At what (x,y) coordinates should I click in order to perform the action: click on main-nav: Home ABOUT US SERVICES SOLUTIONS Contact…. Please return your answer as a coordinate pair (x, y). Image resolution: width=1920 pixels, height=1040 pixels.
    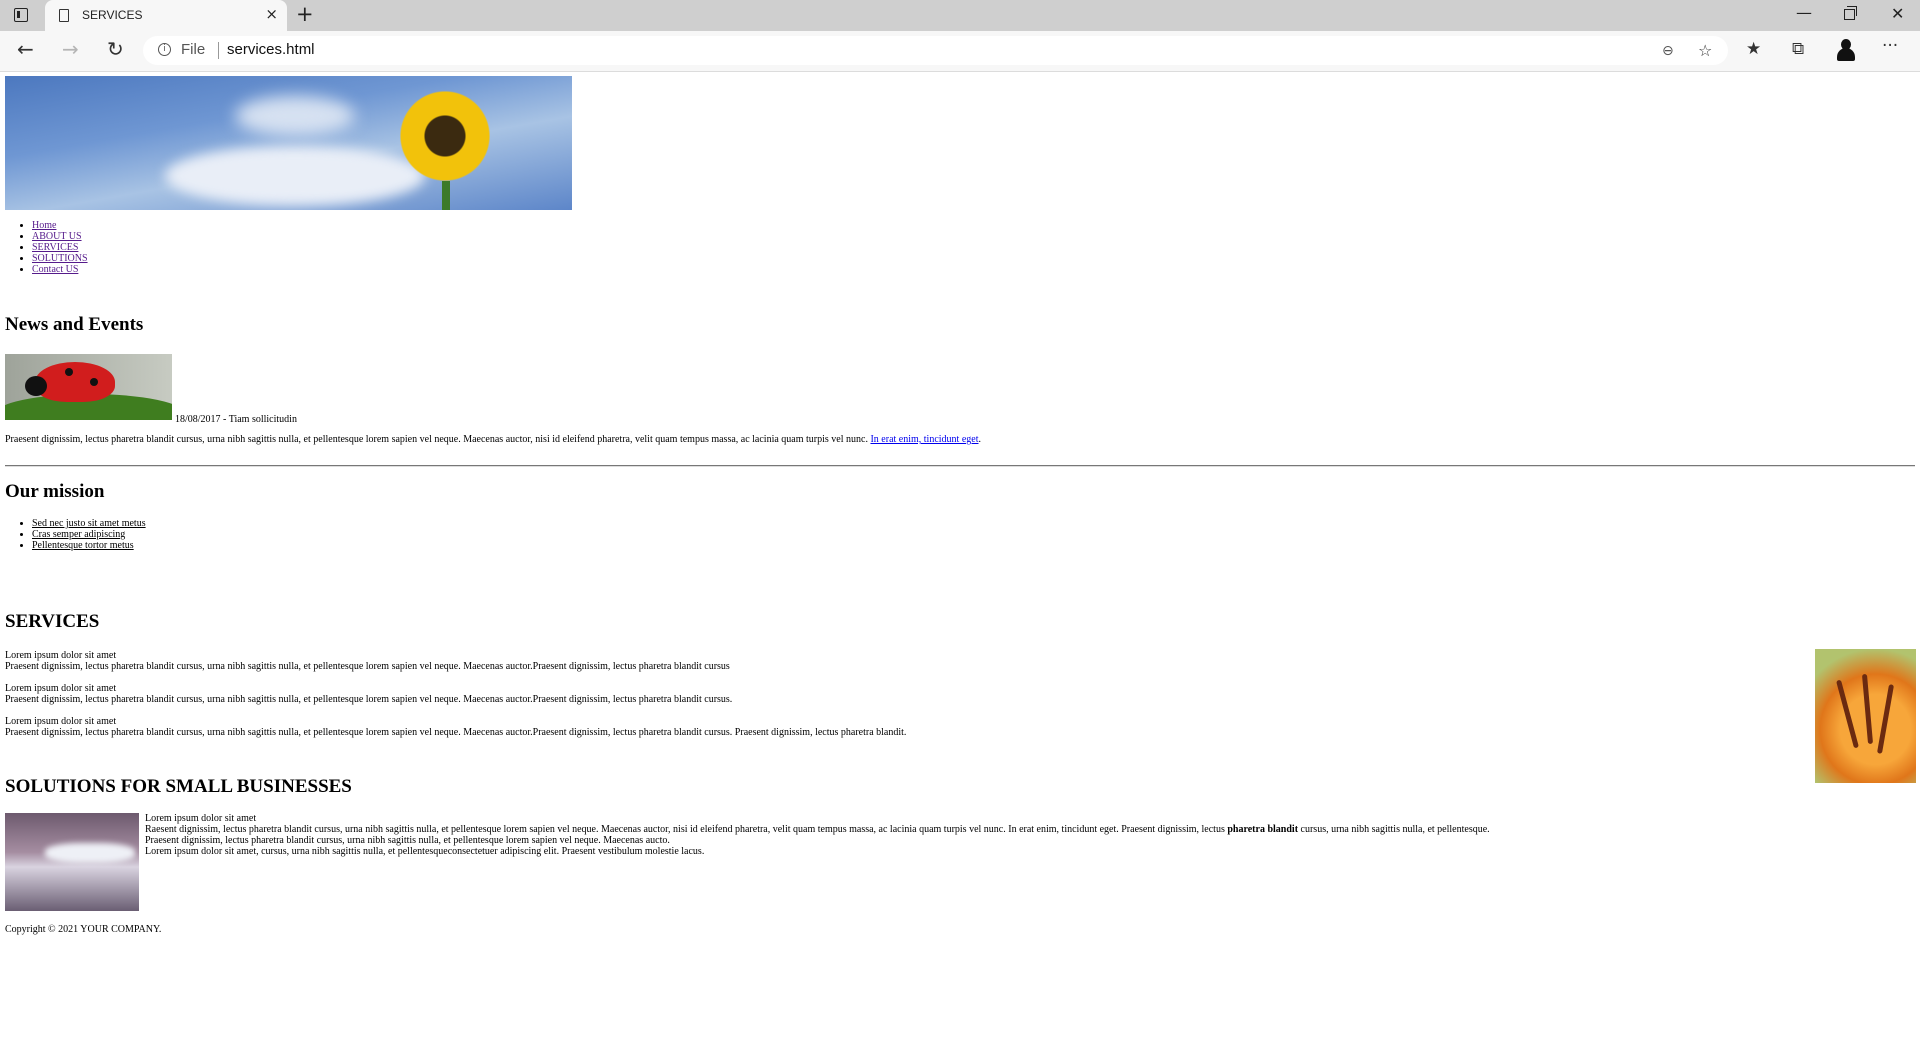
    Looking at the image, I should click on (51, 247).